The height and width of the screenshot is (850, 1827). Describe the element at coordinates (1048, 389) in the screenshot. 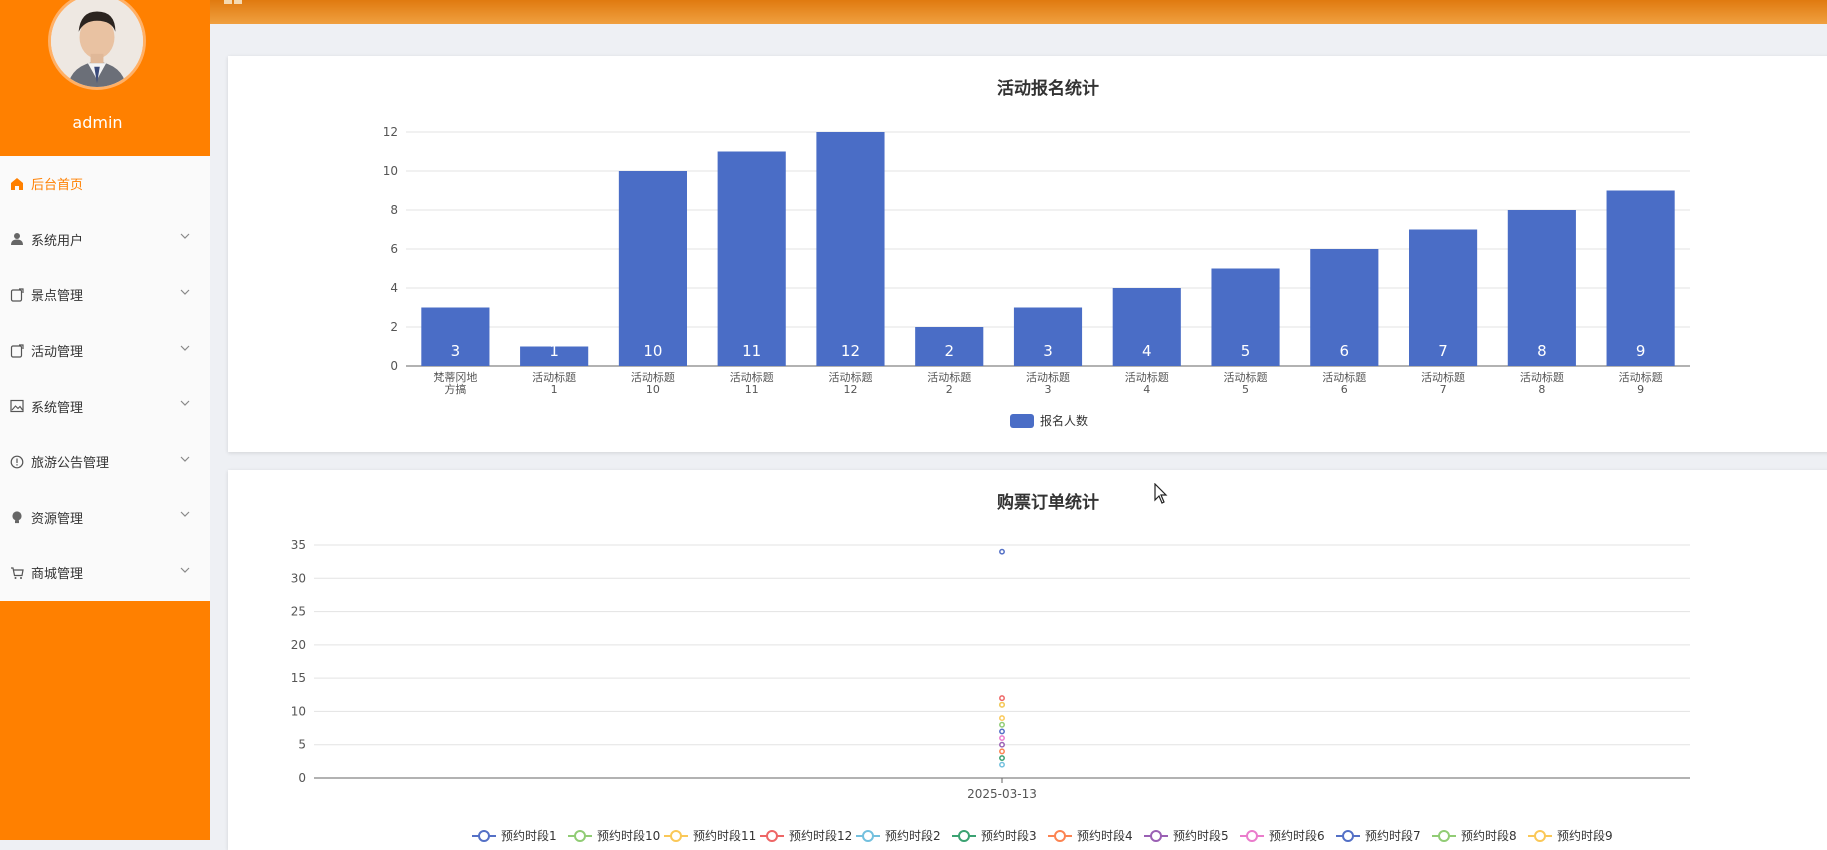

I see `x-tick-label: 3` at that location.